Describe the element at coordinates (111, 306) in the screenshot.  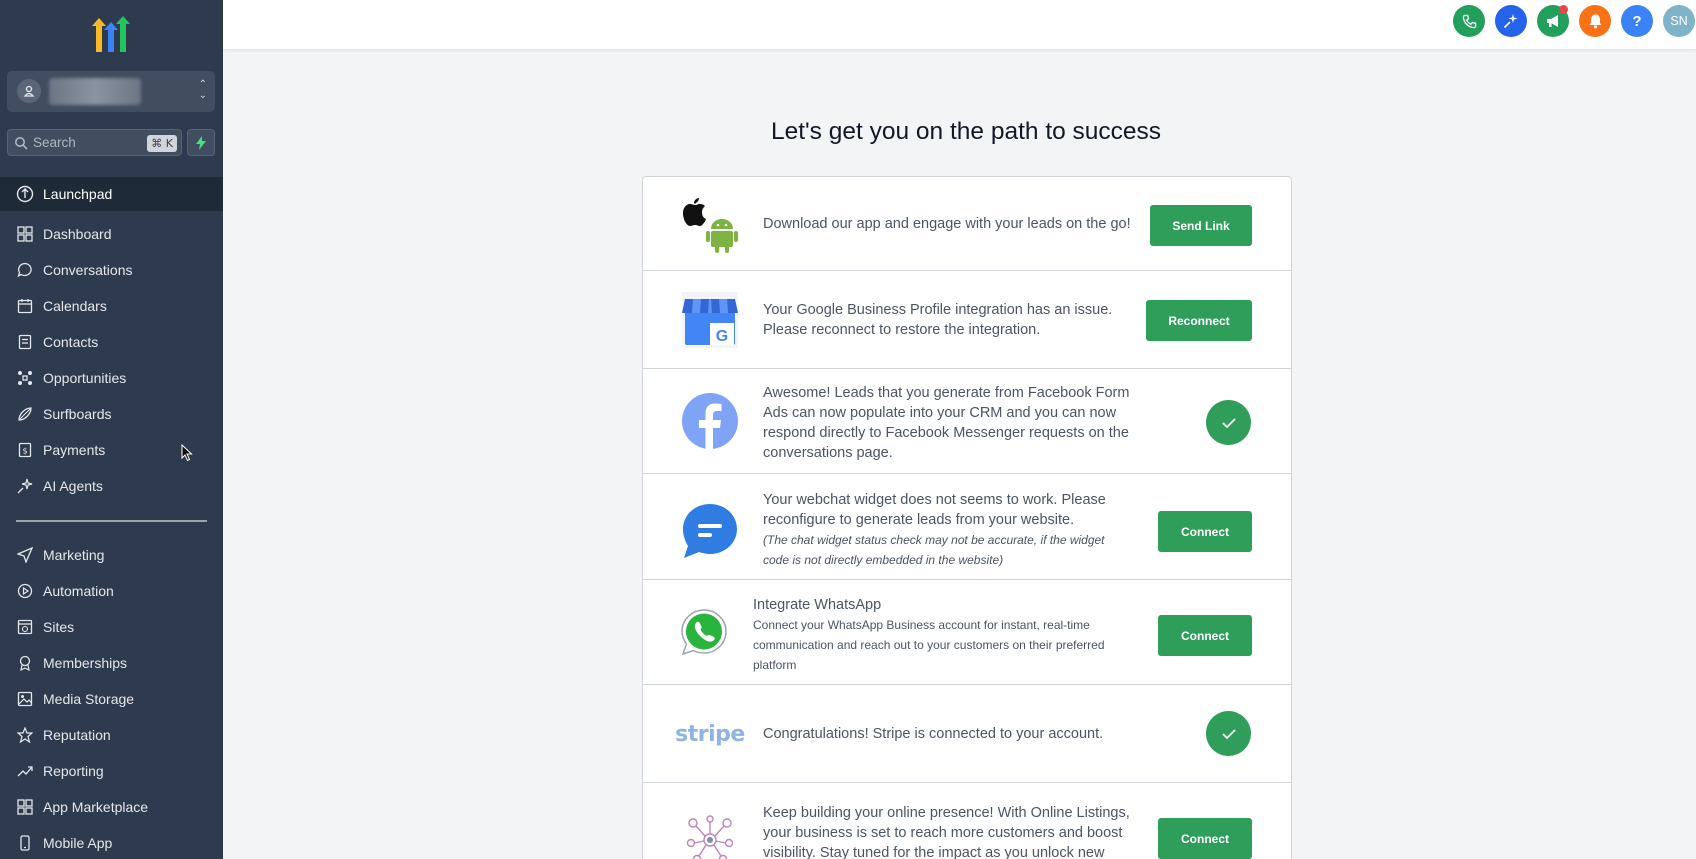
I see `sidebar-item-calendars: Calendars` at that location.